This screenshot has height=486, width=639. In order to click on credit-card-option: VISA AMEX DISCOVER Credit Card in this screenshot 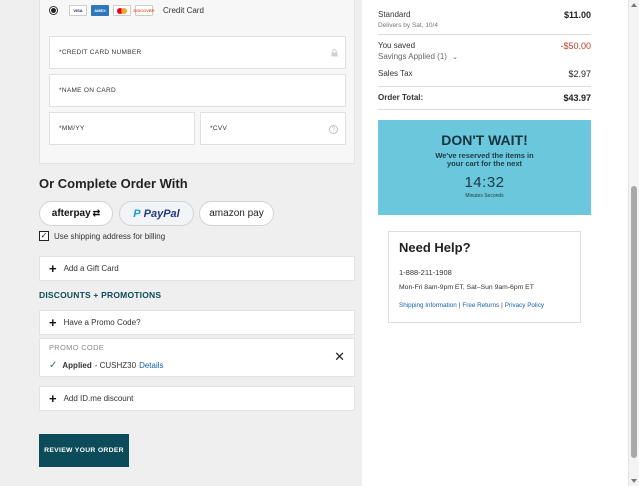, I will do `click(126, 10)`.